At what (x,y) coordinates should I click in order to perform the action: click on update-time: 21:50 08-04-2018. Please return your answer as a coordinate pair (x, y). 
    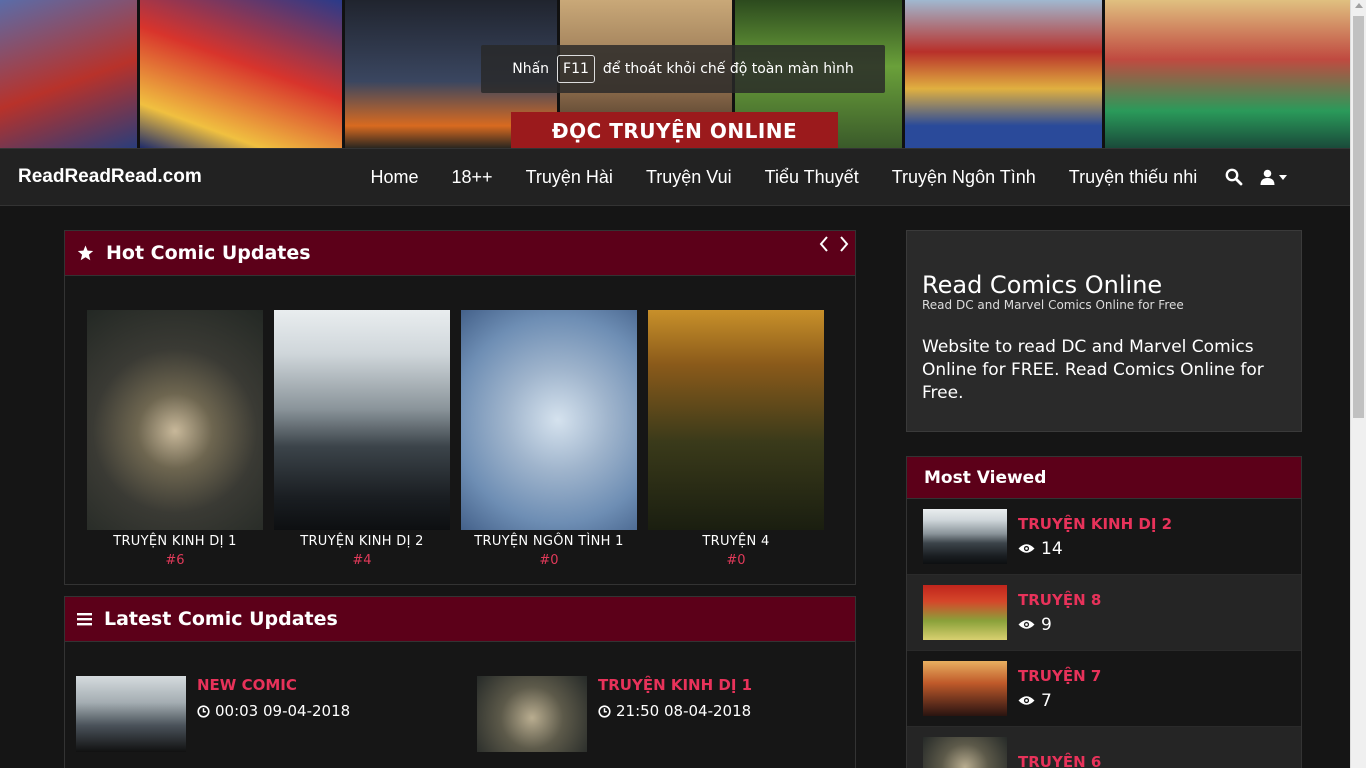
    Looking at the image, I should click on (675, 711).